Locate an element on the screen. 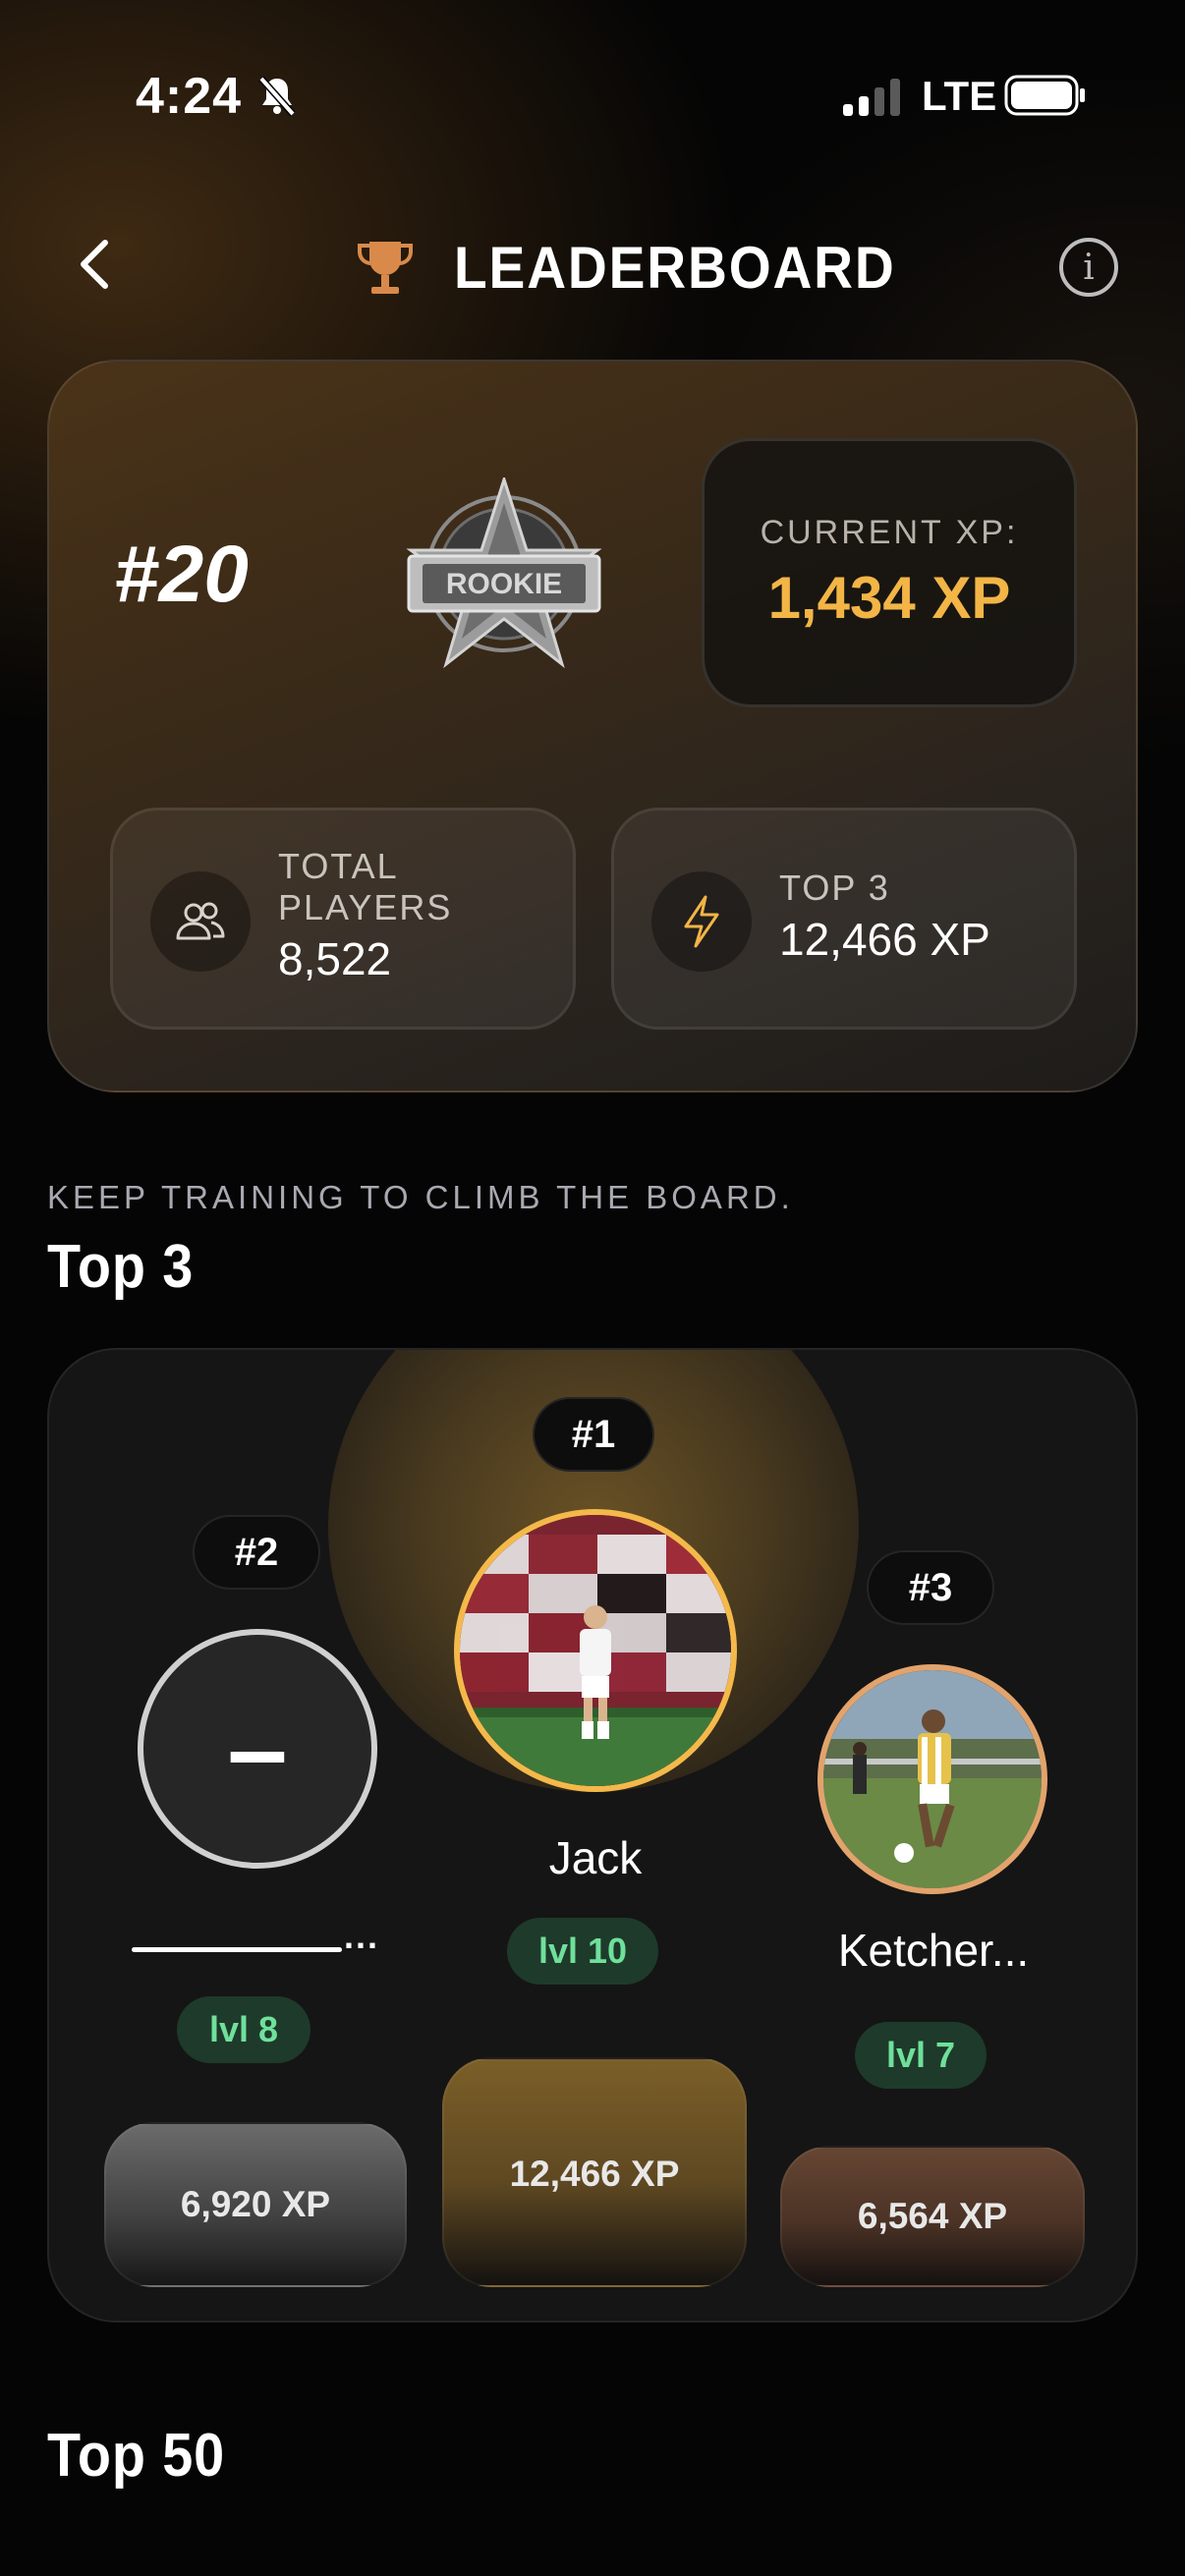  podium-block-second: 6,920 XP is located at coordinates (256, 2204).